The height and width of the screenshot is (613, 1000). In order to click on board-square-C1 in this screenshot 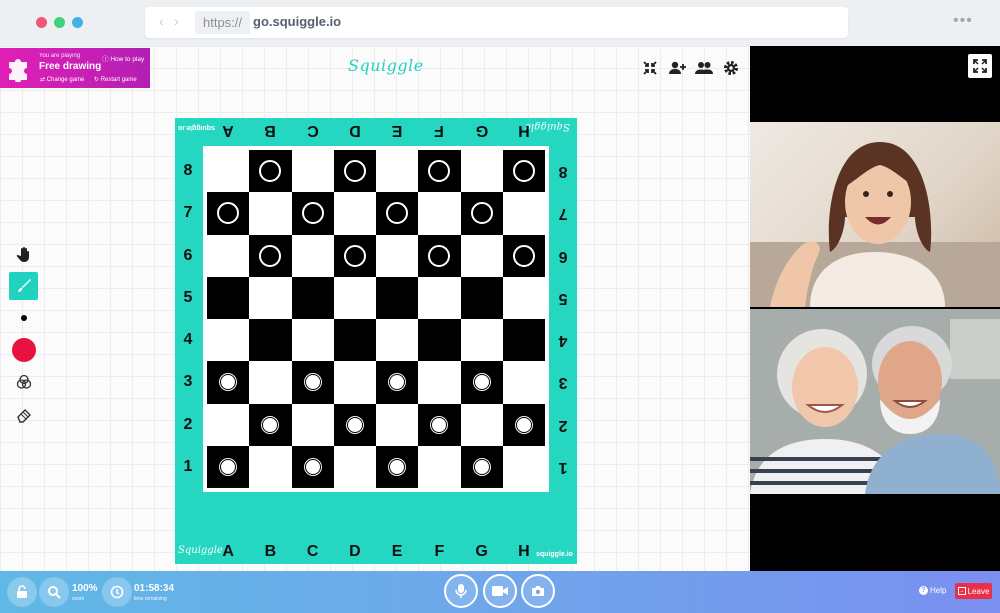, I will do `click(312, 466)`.